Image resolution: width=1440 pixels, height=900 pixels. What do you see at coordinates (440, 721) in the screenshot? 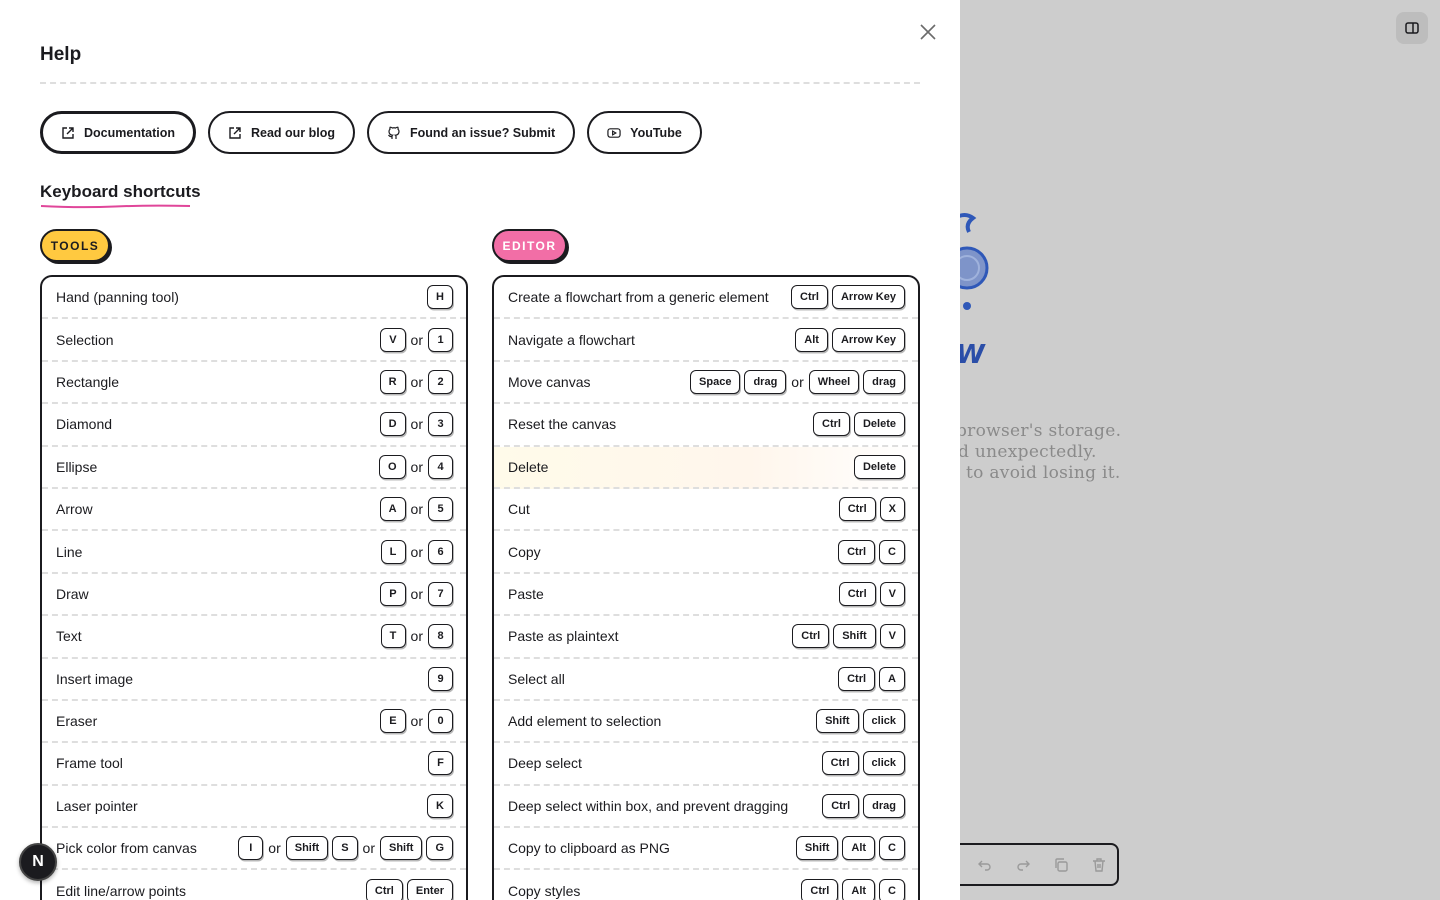
I see `key-cap: 0` at bounding box center [440, 721].